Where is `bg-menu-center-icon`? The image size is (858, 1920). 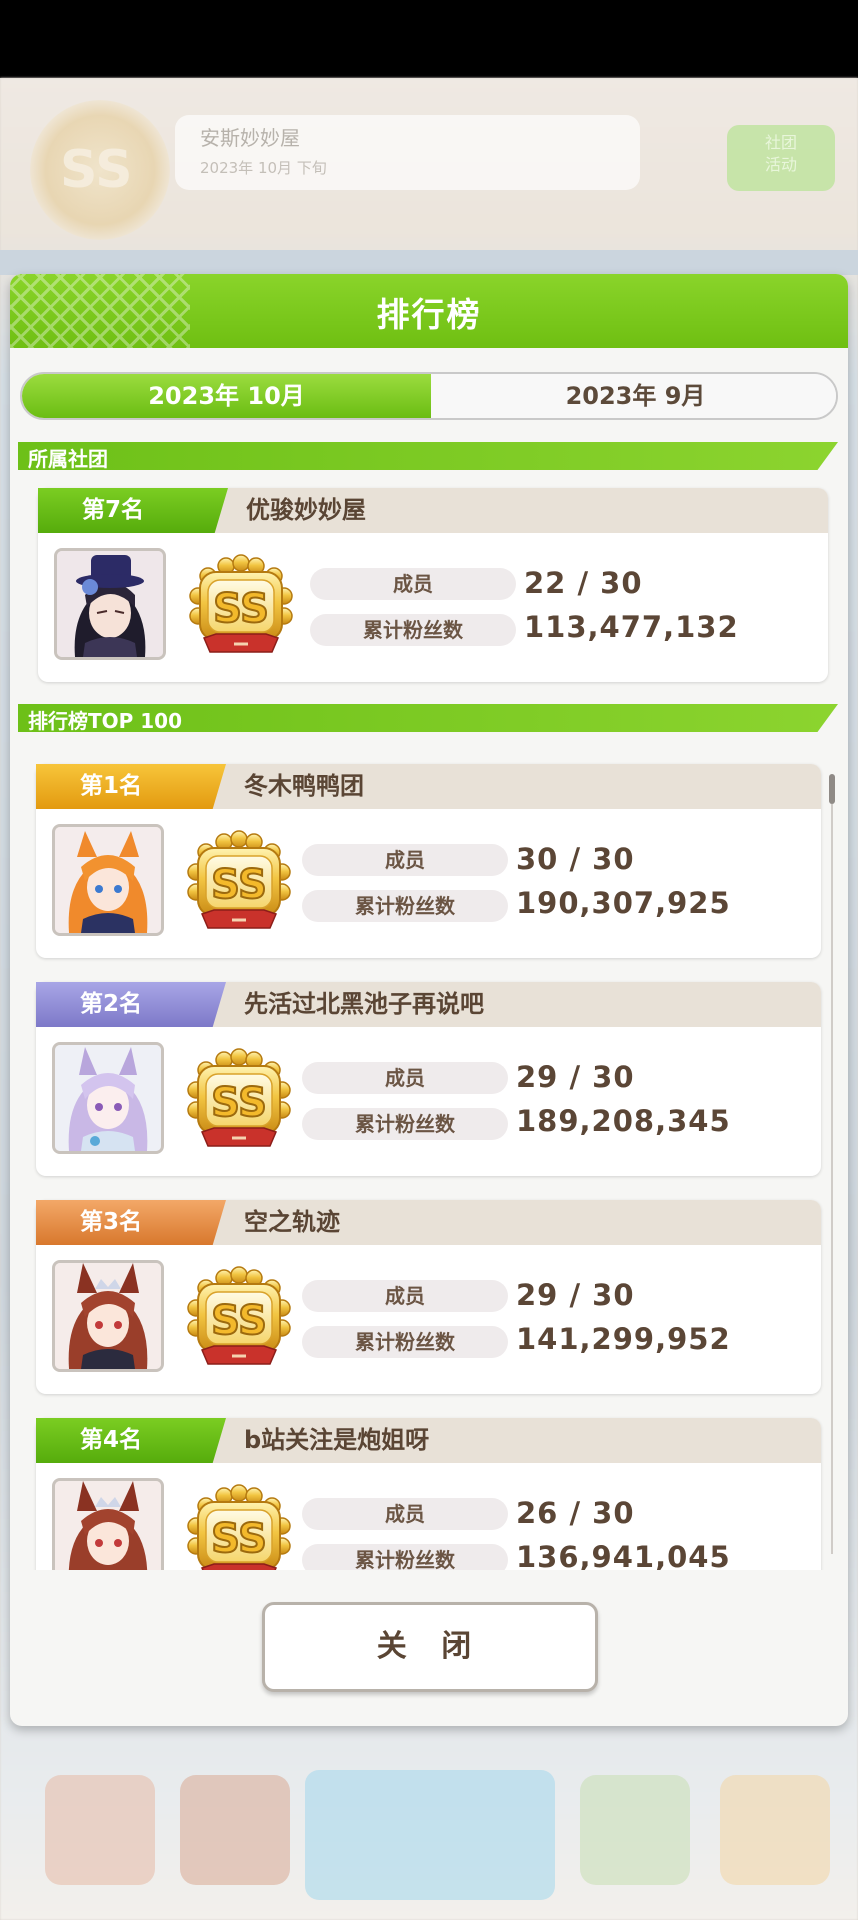
bg-menu-center-icon is located at coordinates (430, 1835).